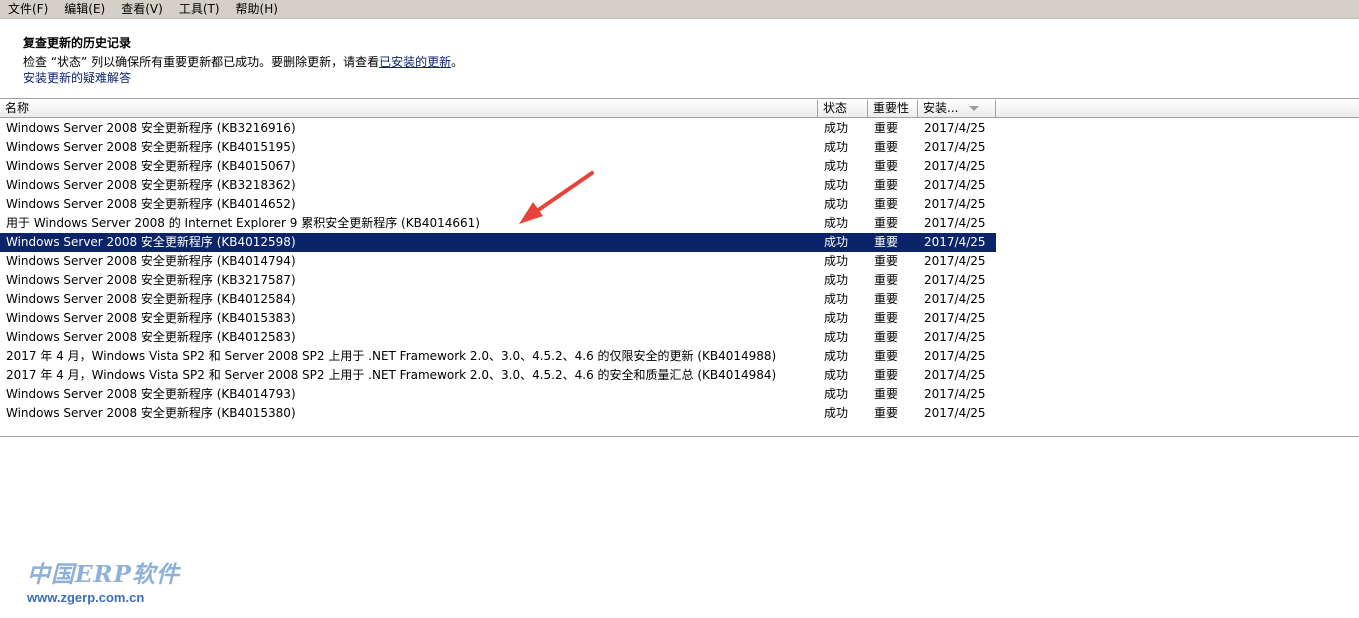 The width and height of the screenshot is (1359, 618). Describe the element at coordinates (843, 108) in the screenshot. I see `column-header-status: 状态` at that location.